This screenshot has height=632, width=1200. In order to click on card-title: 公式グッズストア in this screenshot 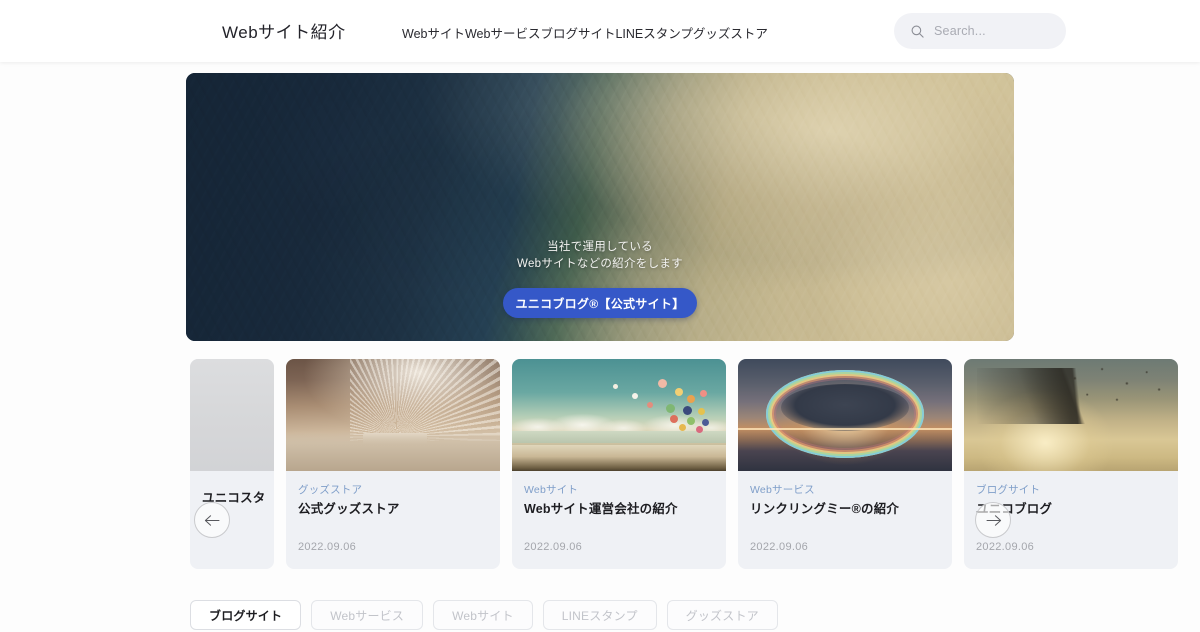, I will do `click(349, 509)`.